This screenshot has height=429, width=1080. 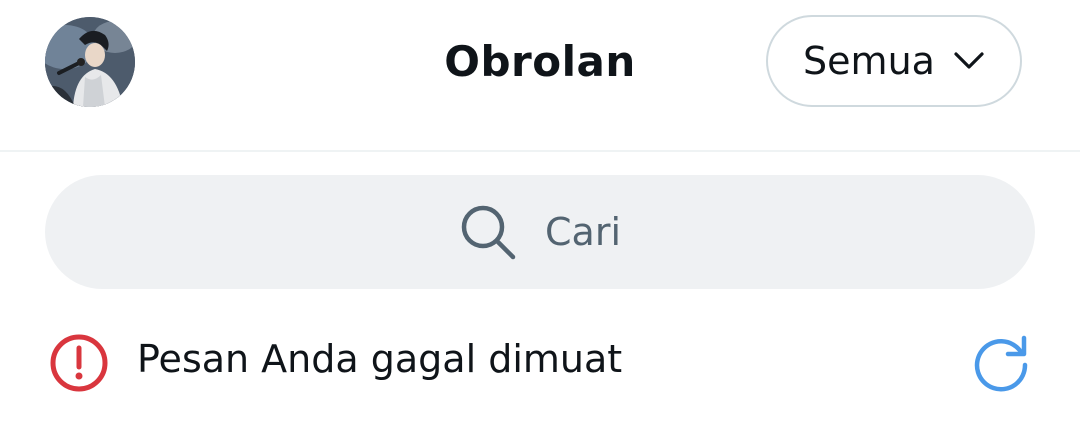 I want to click on header-divider, so click(x=540, y=151).